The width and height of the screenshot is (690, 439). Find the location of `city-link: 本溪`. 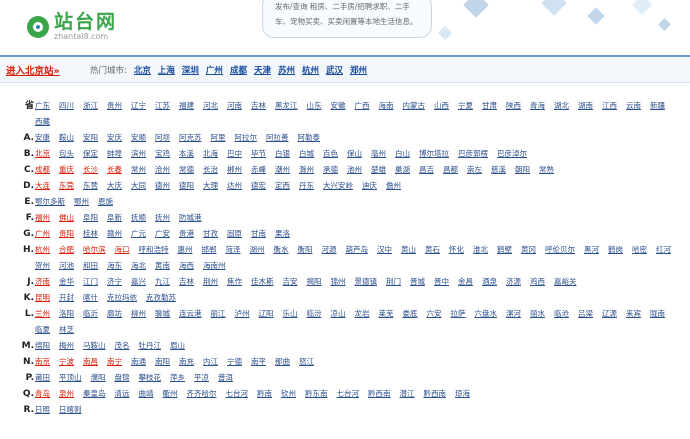

city-link: 本溪 is located at coordinates (186, 154).